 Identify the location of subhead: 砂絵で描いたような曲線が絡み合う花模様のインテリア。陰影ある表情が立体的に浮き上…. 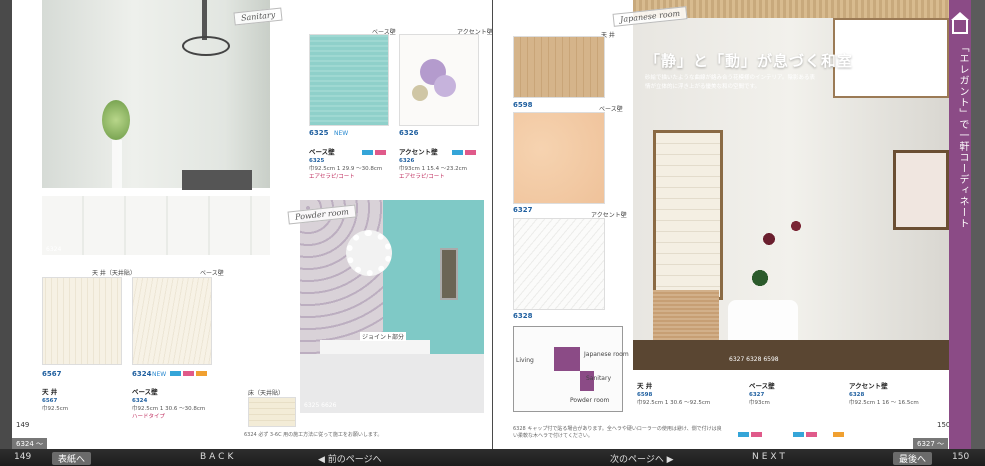
(730, 82).